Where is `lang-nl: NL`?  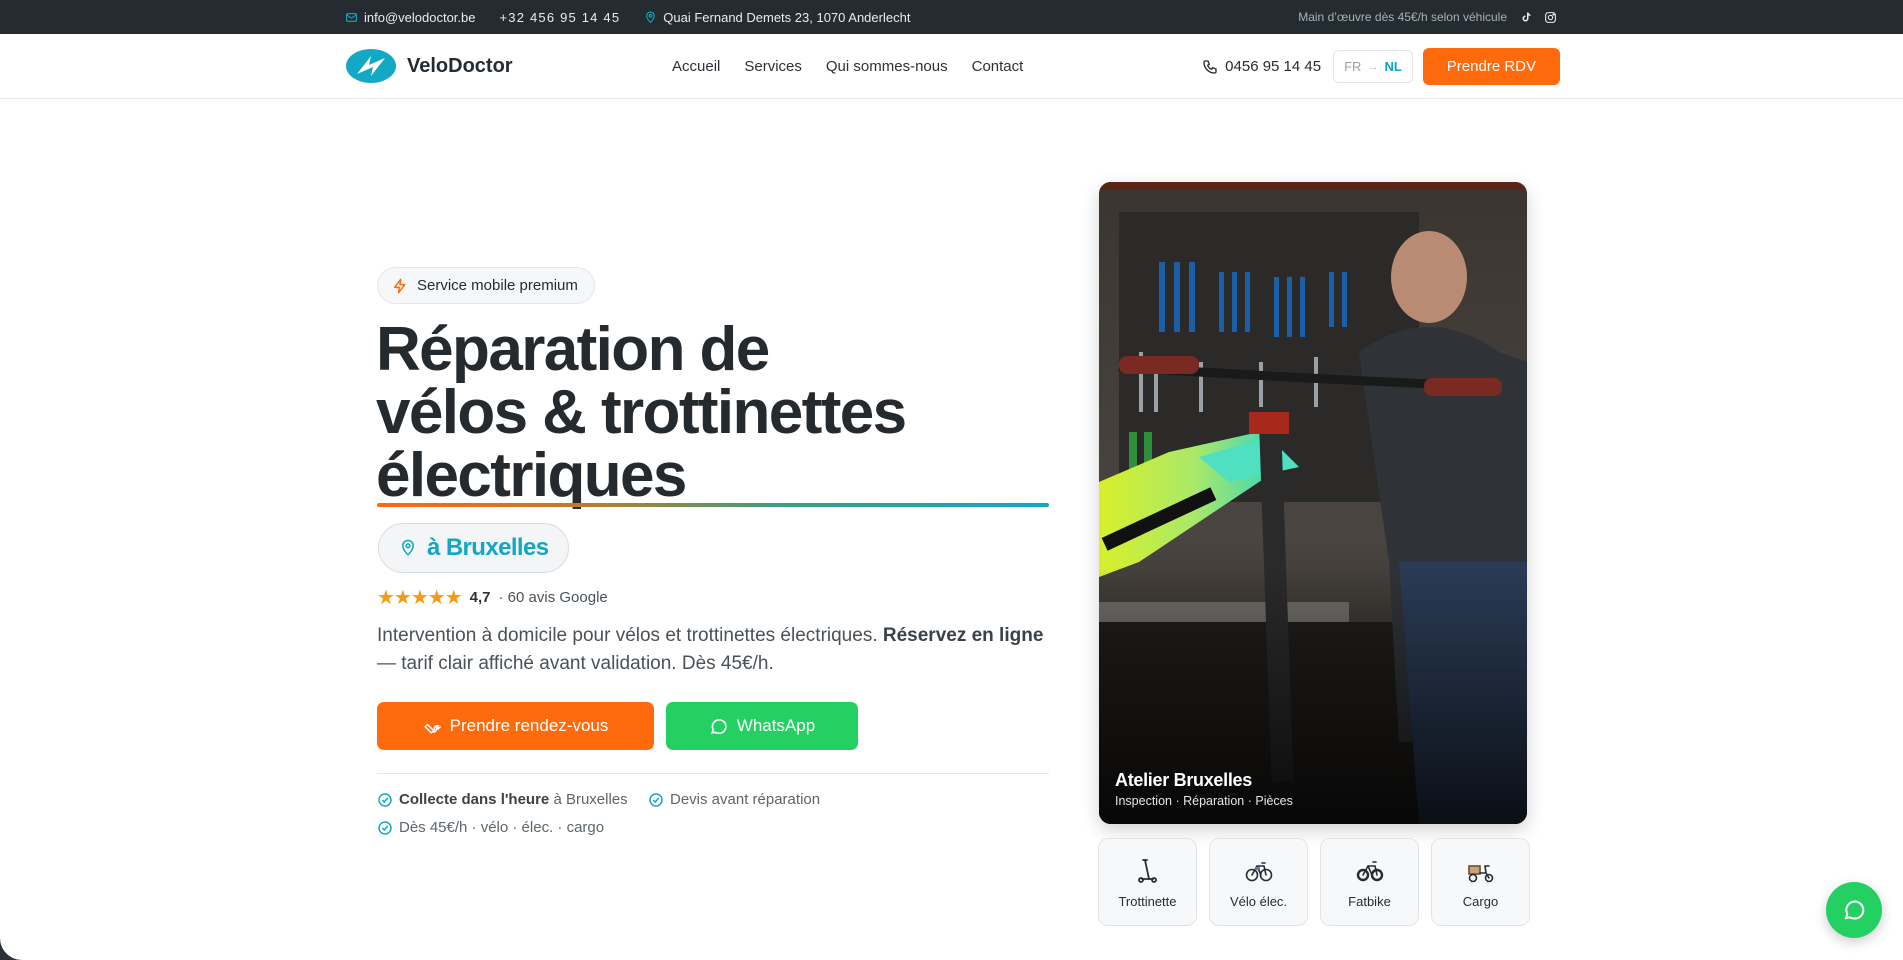 lang-nl: NL is located at coordinates (1392, 66).